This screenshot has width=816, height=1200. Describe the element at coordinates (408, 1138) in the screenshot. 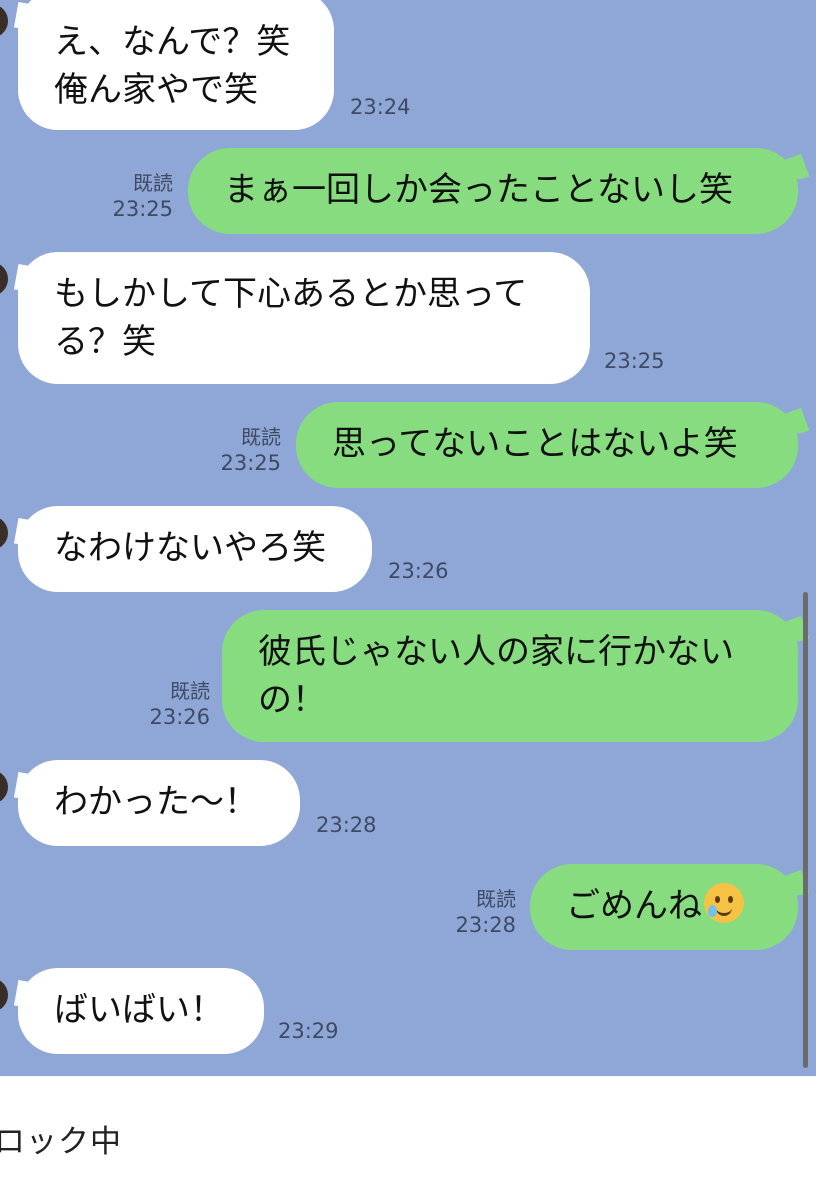

I see `footer-bar: ロック中` at that location.